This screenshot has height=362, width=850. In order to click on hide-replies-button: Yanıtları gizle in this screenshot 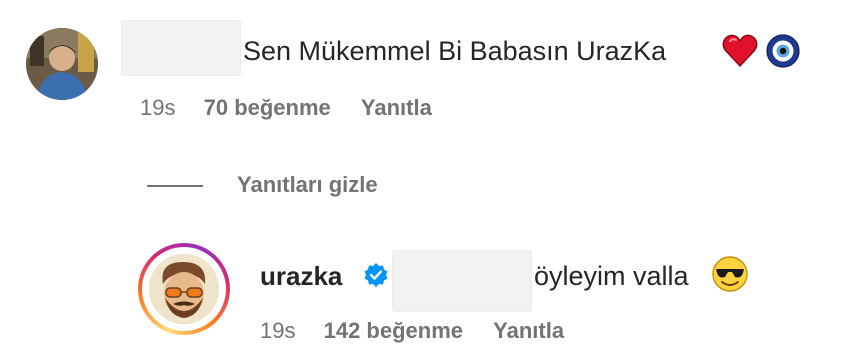, I will do `click(307, 185)`.